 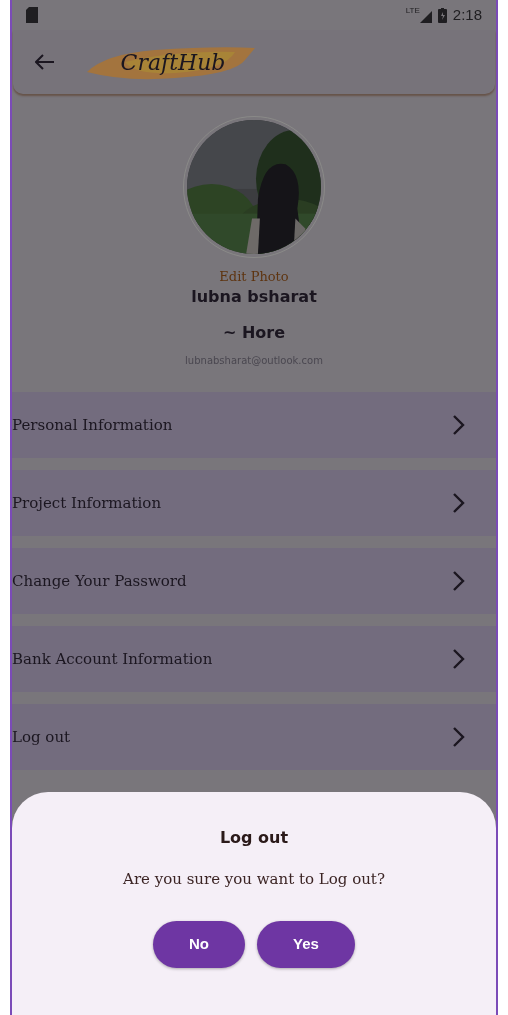 What do you see at coordinates (254, 838) in the screenshot?
I see `dialog-title: Log out` at bounding box center [254, 838].